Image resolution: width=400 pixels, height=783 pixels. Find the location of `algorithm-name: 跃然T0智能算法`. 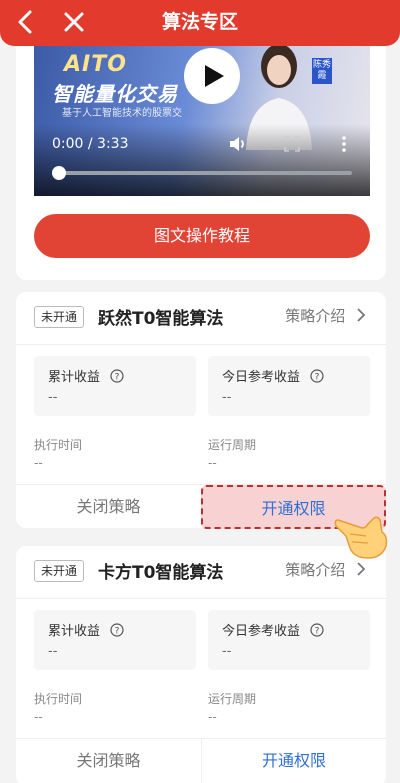

algorithm-name: 跃然T0智能算法 is located at coordinates (161, 319).